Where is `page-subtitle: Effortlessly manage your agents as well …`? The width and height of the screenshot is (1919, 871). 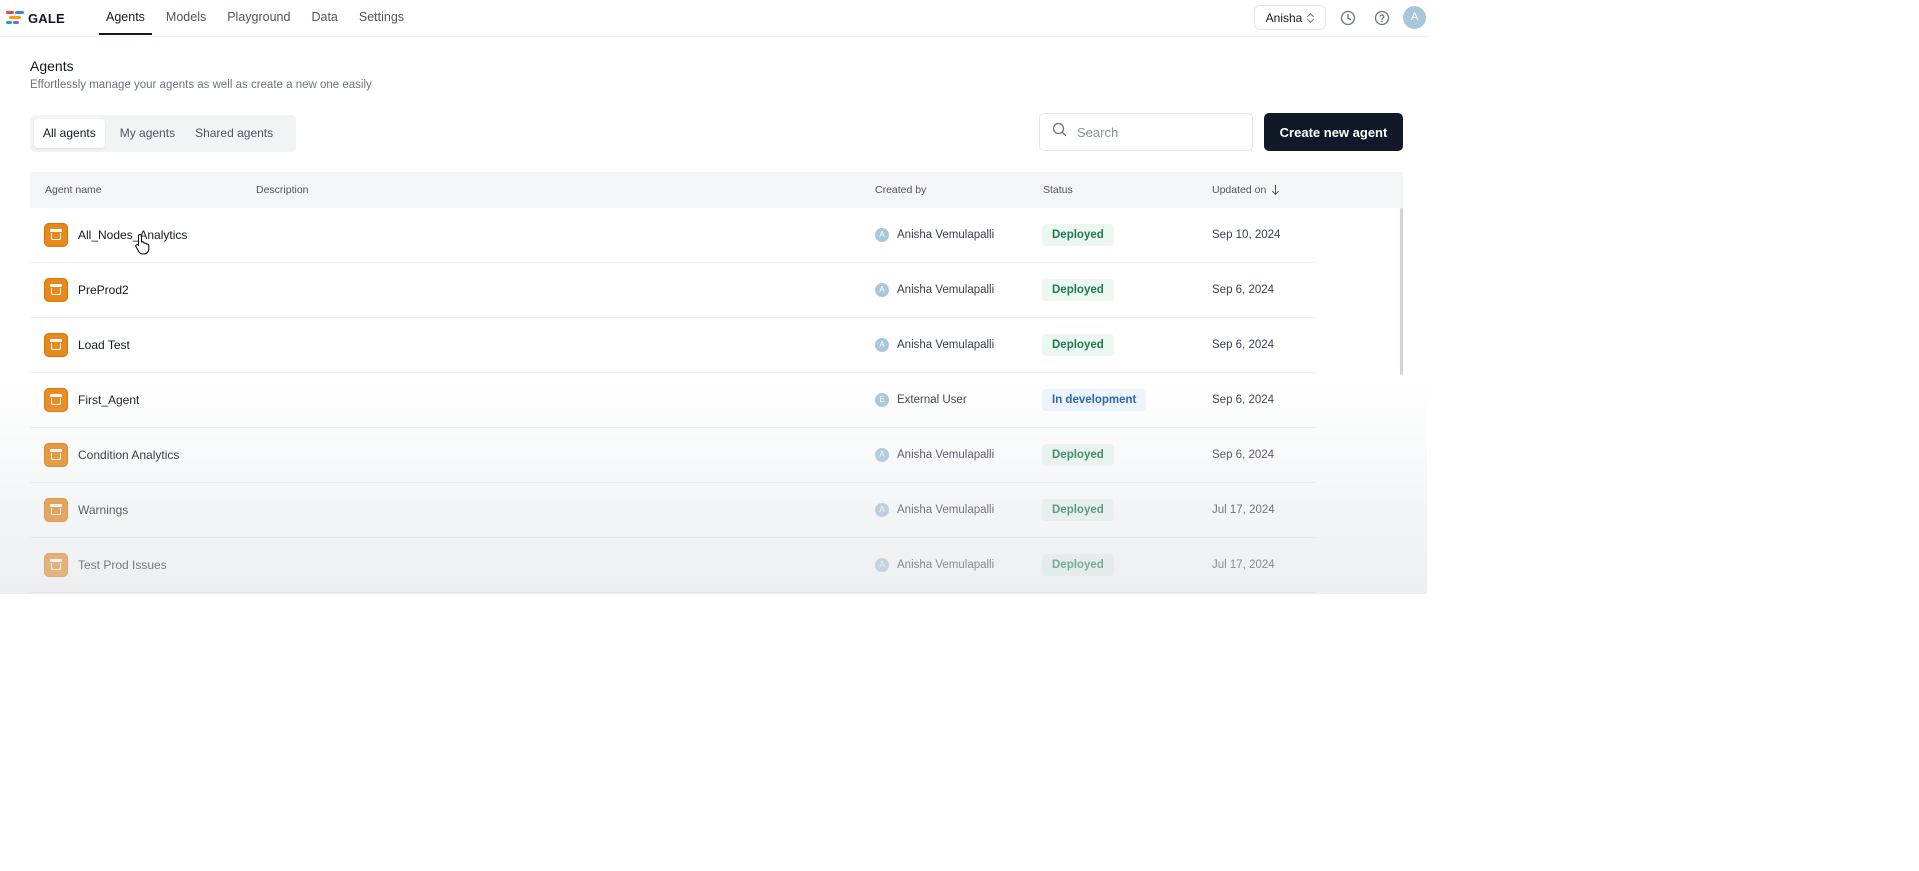 page-subtitle: Effortlessly manage your agents as well … is located at coordinates (201, 85).